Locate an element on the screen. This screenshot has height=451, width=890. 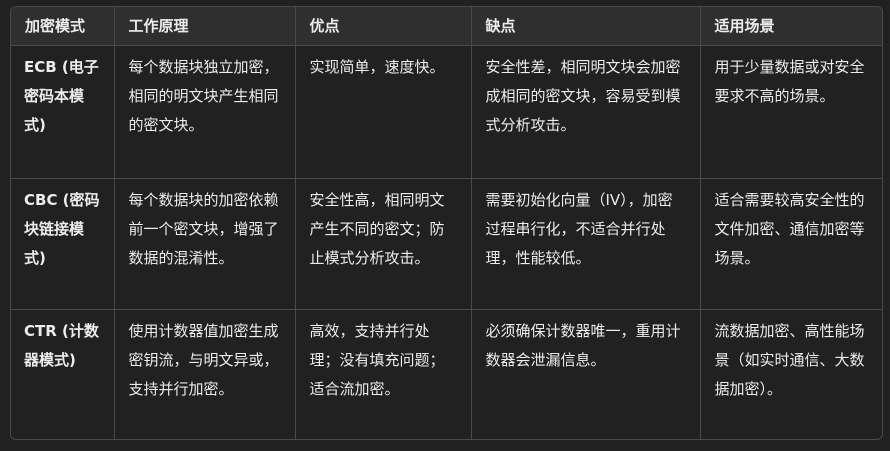
cell-mode: ECB (电子密码本模式) is located at coordinates (63, 112).